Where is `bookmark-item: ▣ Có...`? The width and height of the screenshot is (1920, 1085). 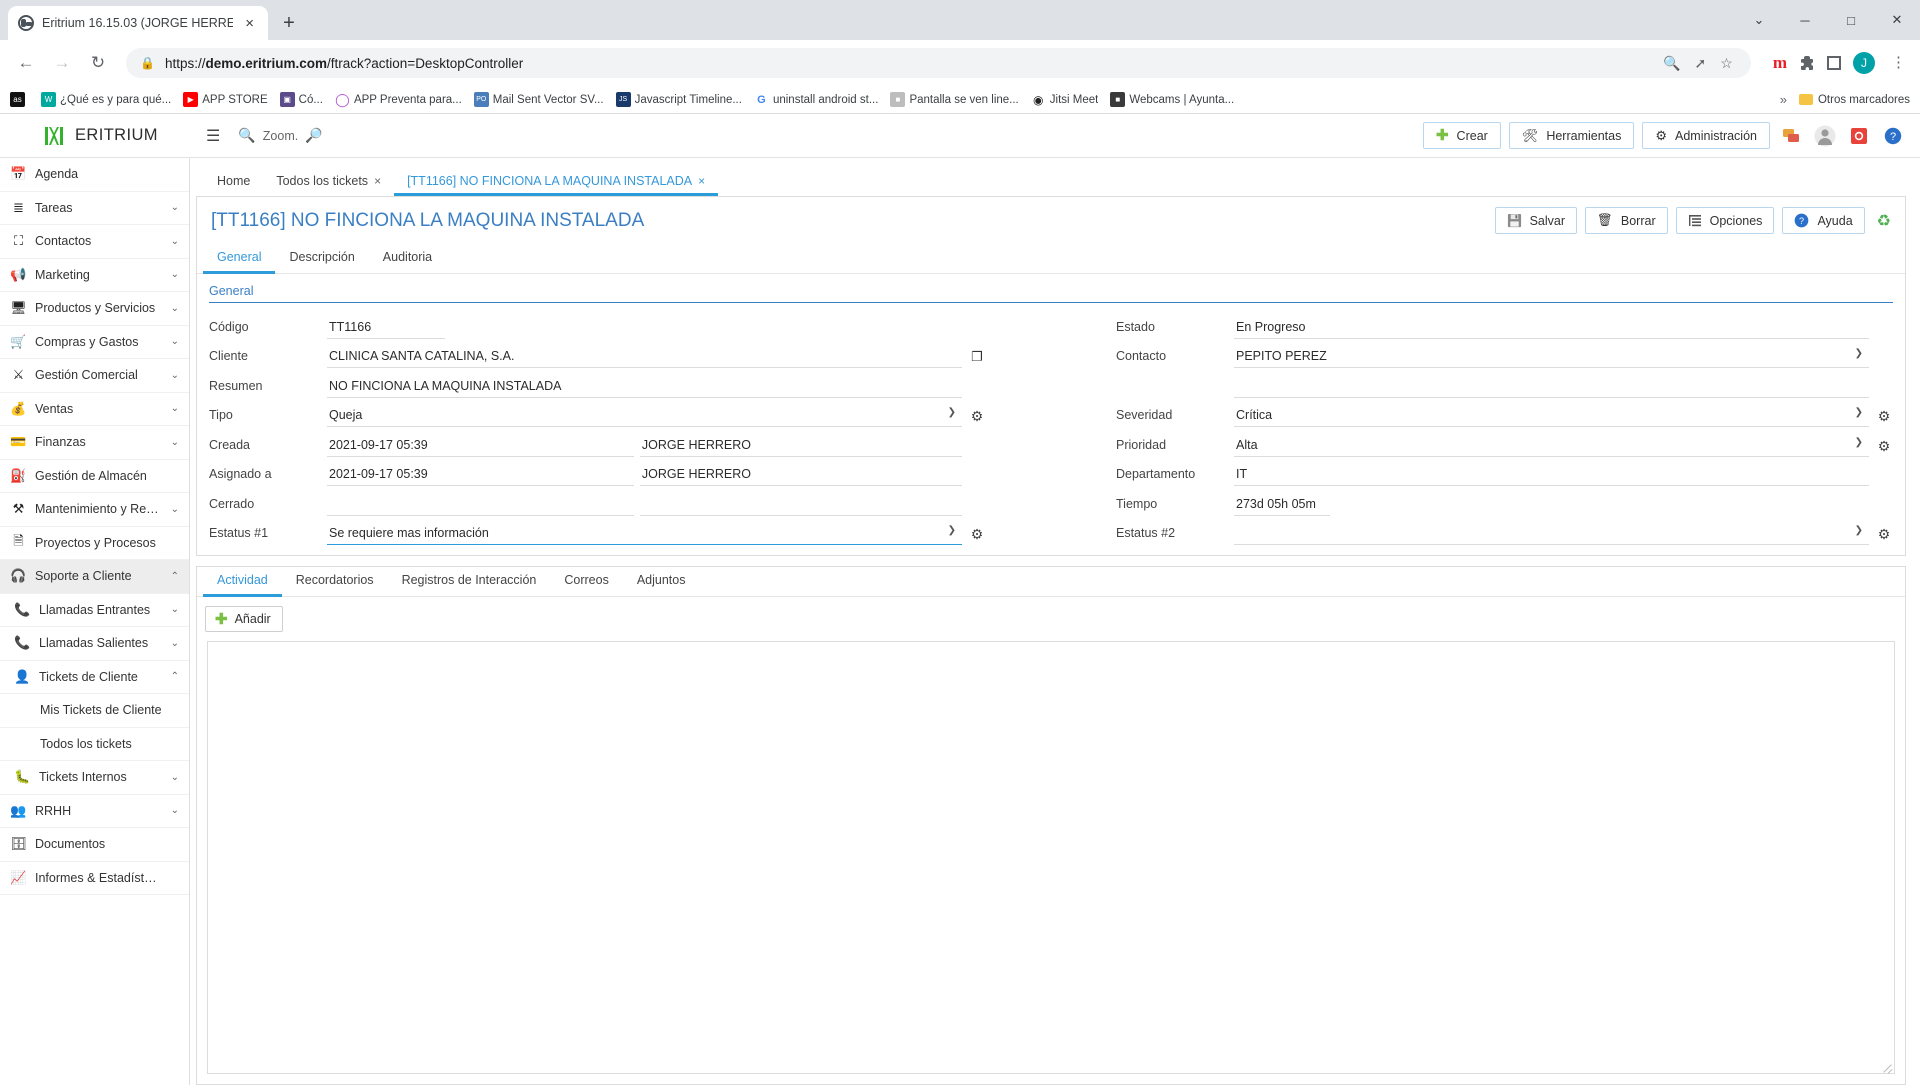
bookmark-item: ▣ Có... is located at coordinates (301, 99).